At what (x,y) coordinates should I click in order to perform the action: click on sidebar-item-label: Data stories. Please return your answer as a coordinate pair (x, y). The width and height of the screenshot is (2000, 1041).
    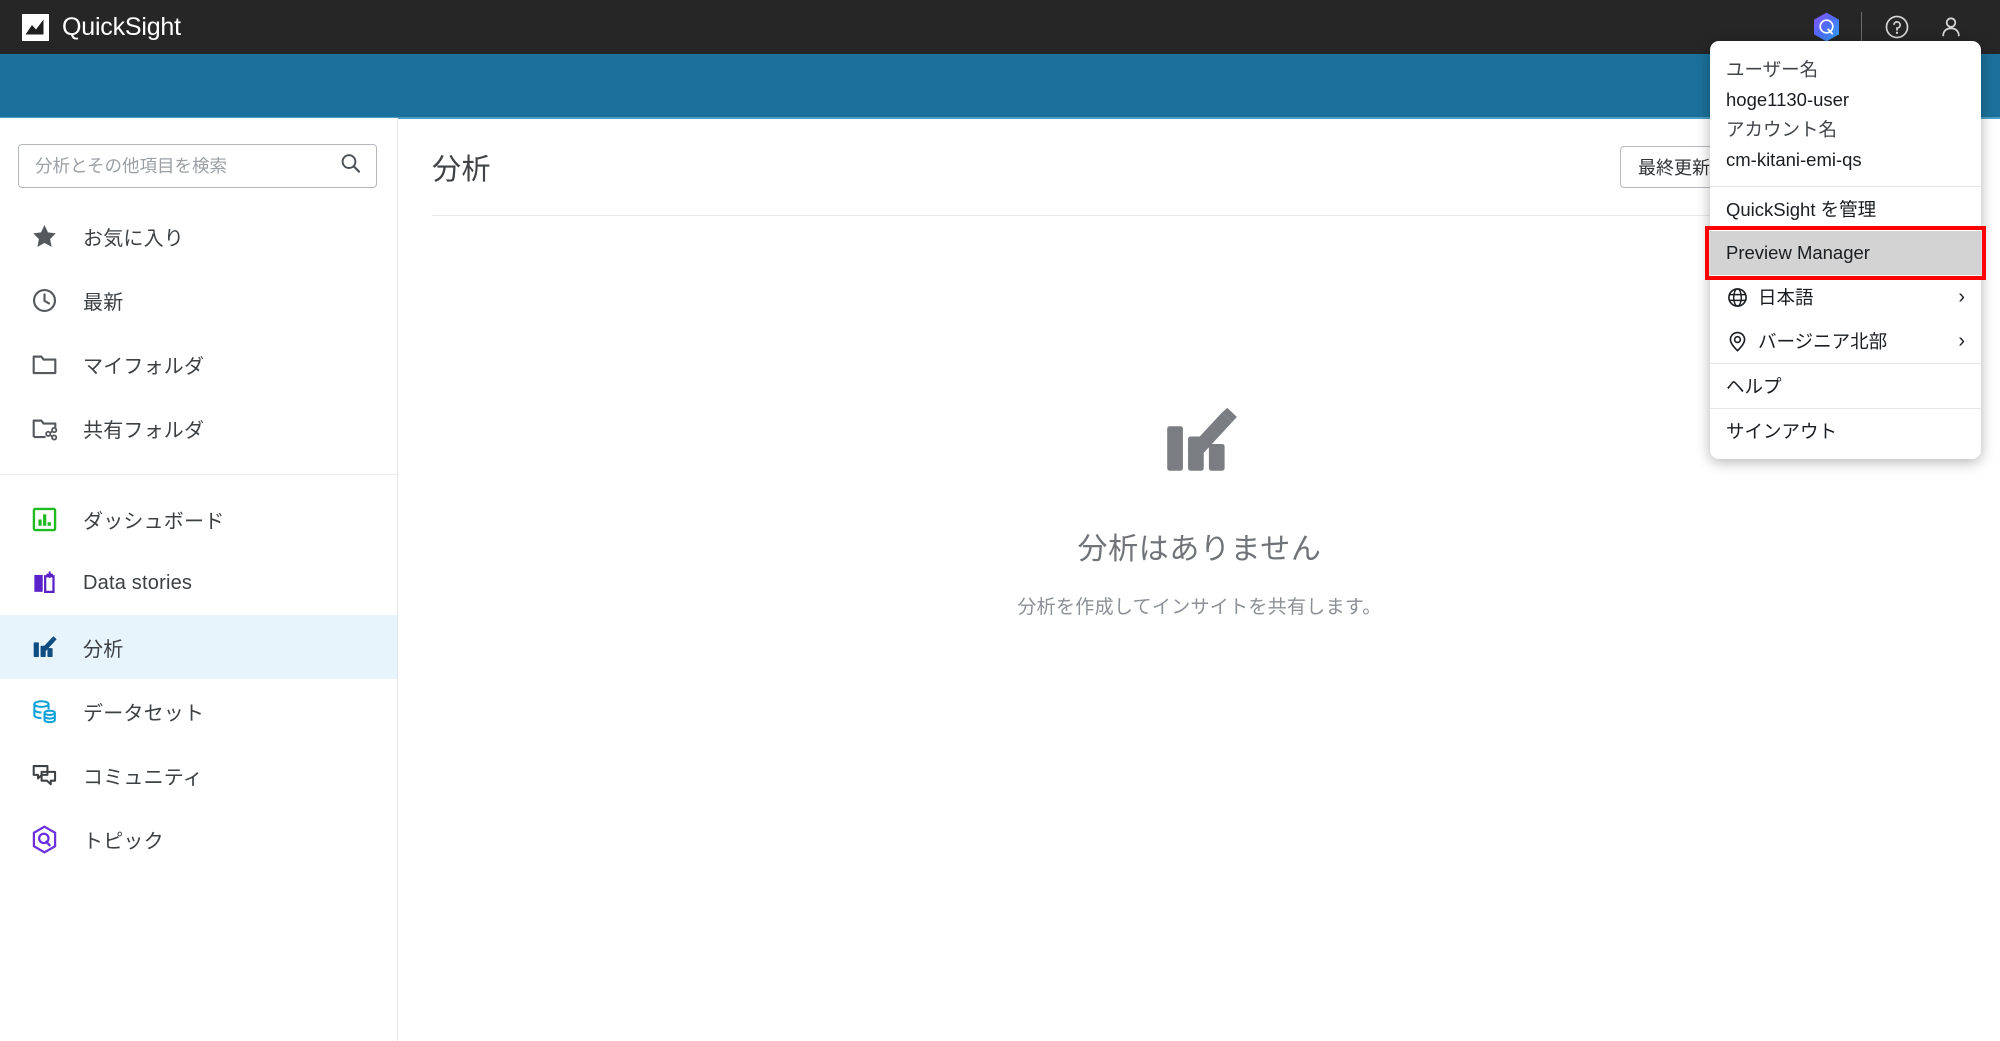
    Looking at the image, I should click on (138, 582).